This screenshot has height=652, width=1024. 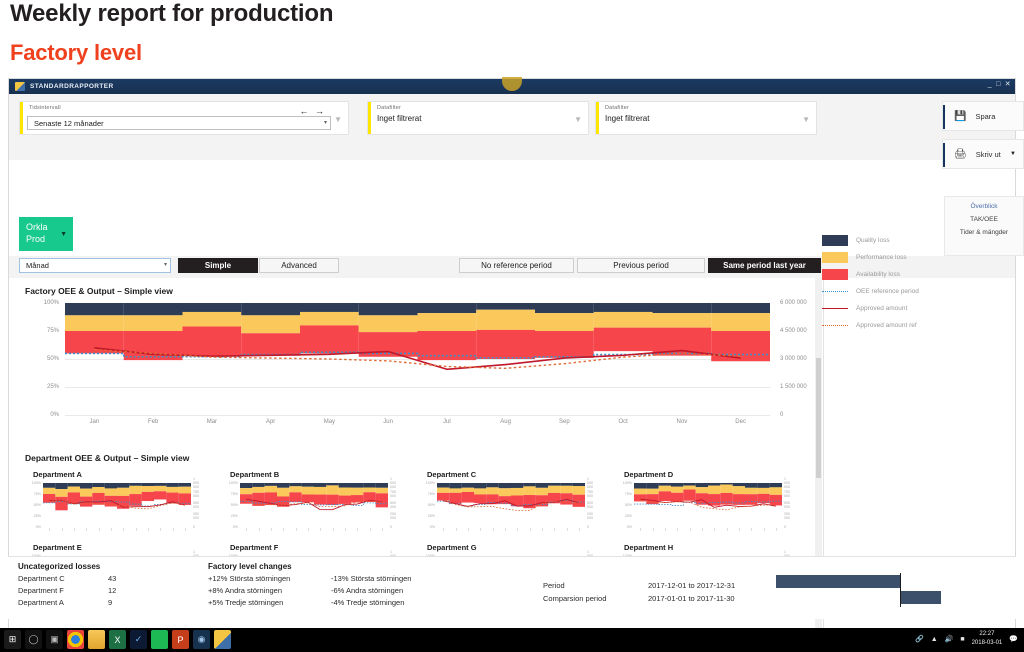 I want to click on powerpoint-icon: P, so click(x=180, y=639).